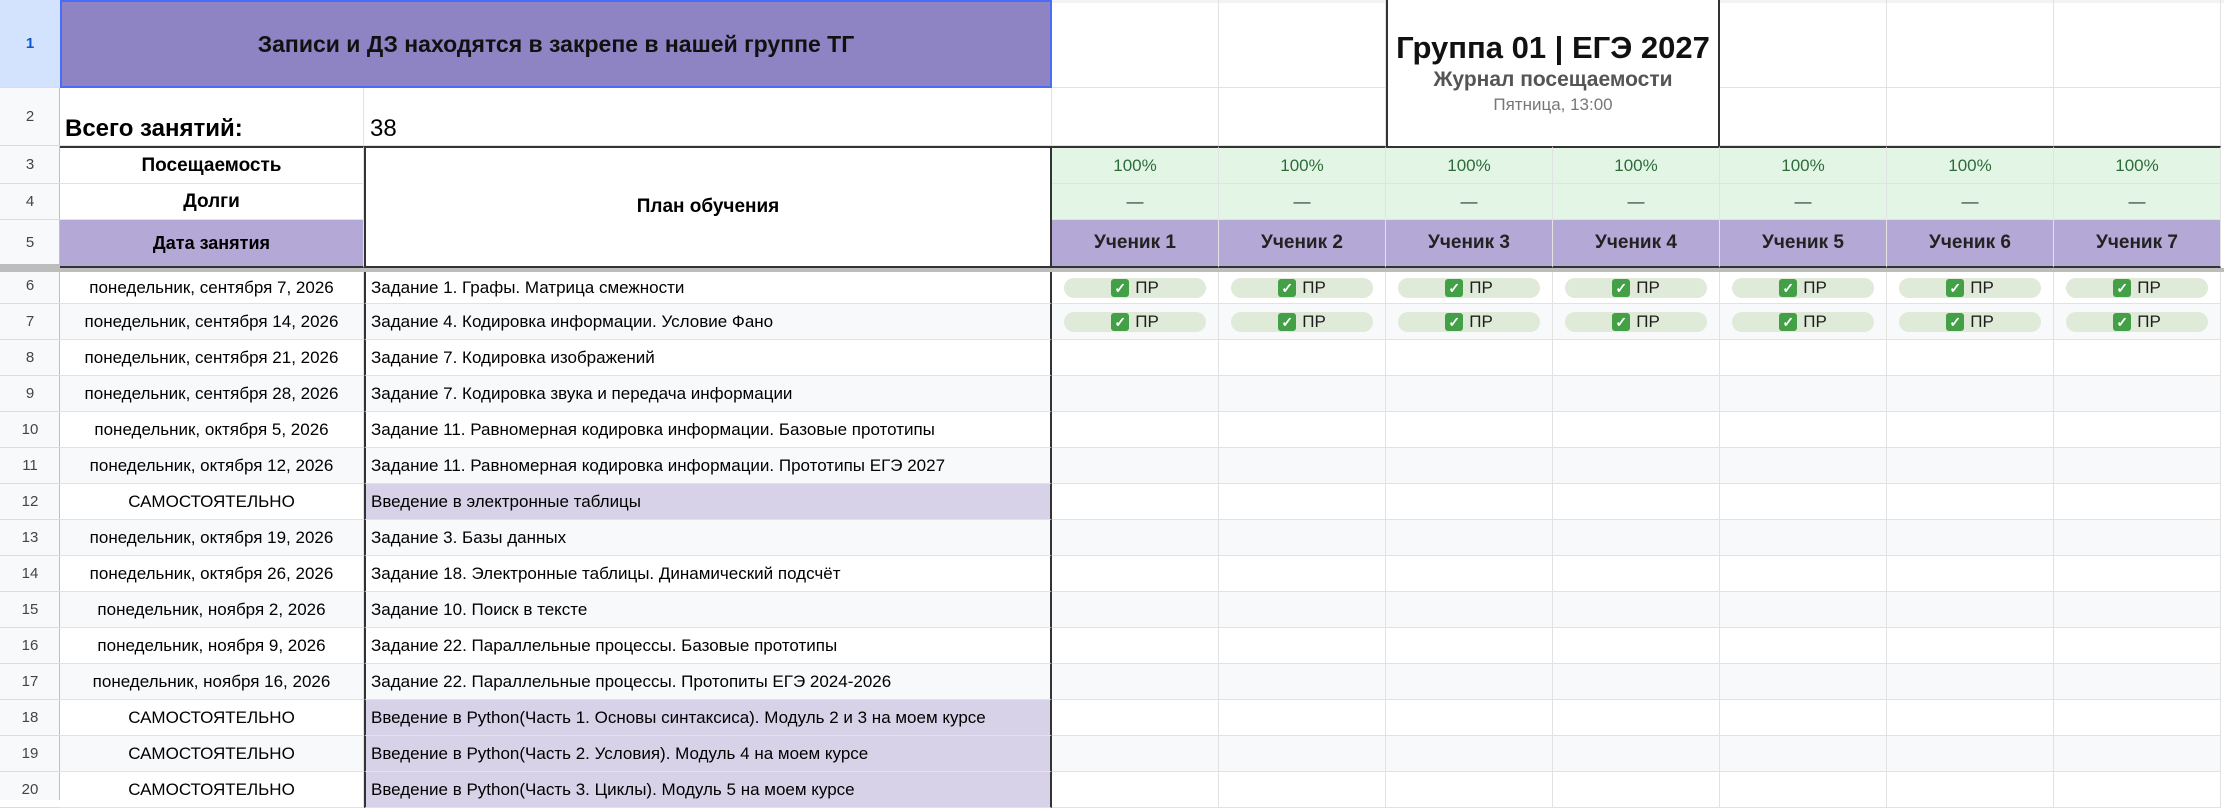 This screenshot has width=2224, height=808. I want to click on row-number: 18, so click(30, 718).